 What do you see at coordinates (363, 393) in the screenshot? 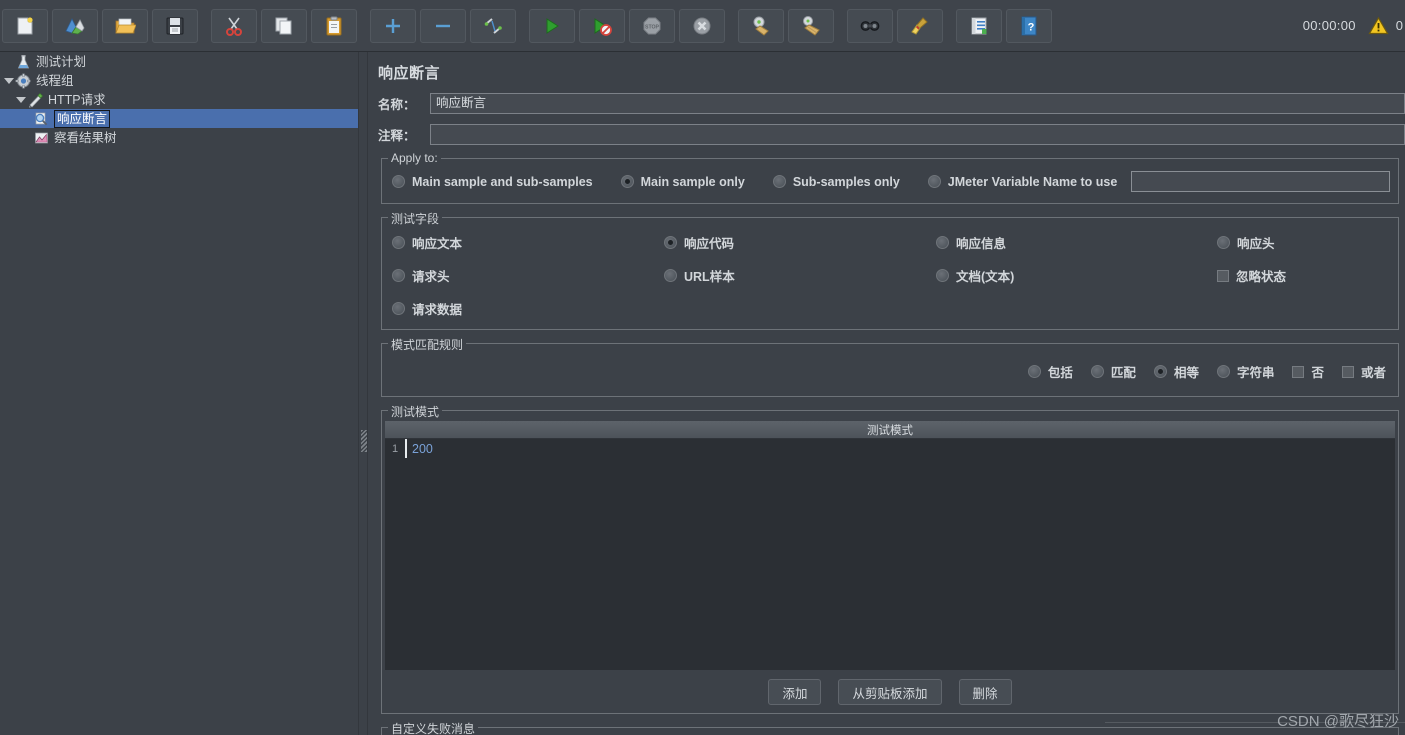
I see `split-pane-divider` at bounding box center [363, 393].